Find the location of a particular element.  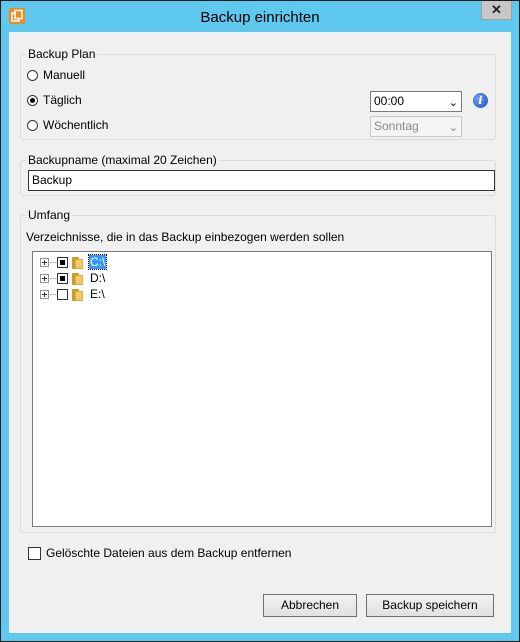

close-button: ✕ is located at coordinates (496, 10).